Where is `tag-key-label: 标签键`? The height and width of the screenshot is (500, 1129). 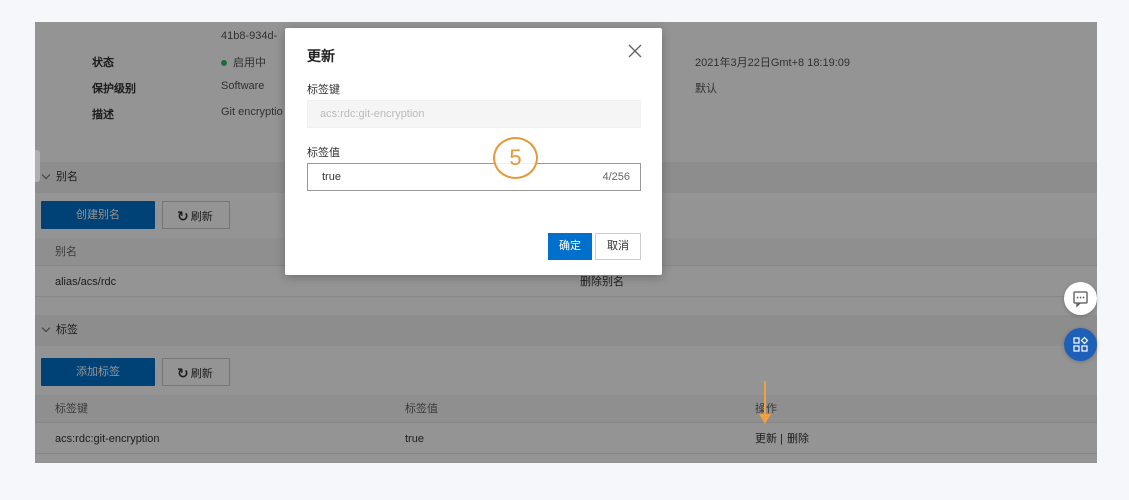
tag-key-label: 标签键 is located at coordinates (323, 90).